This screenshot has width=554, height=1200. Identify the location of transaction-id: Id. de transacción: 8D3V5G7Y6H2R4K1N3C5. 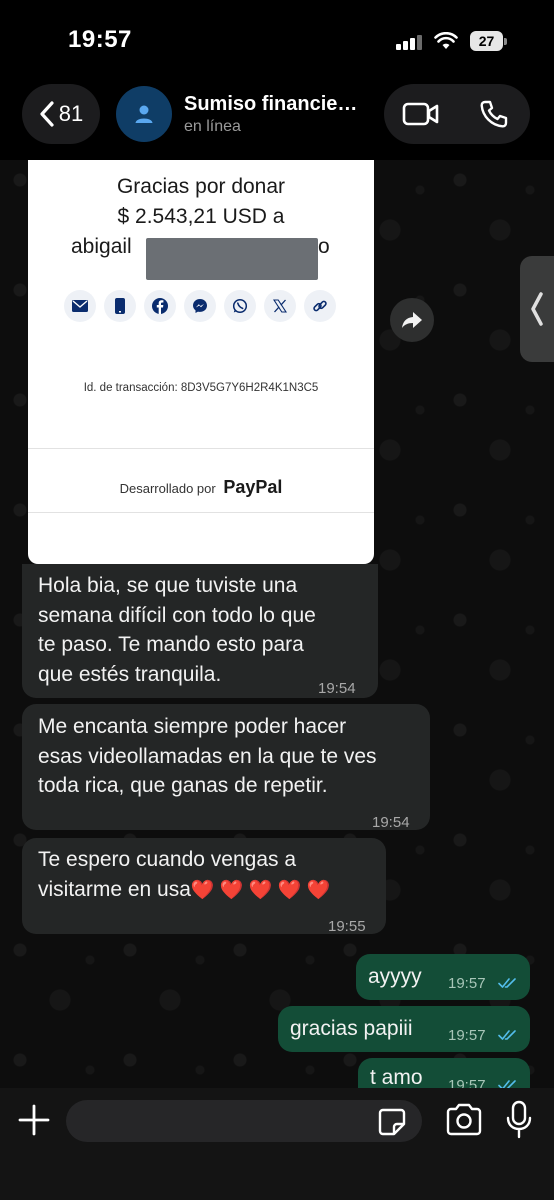
(201, 388).